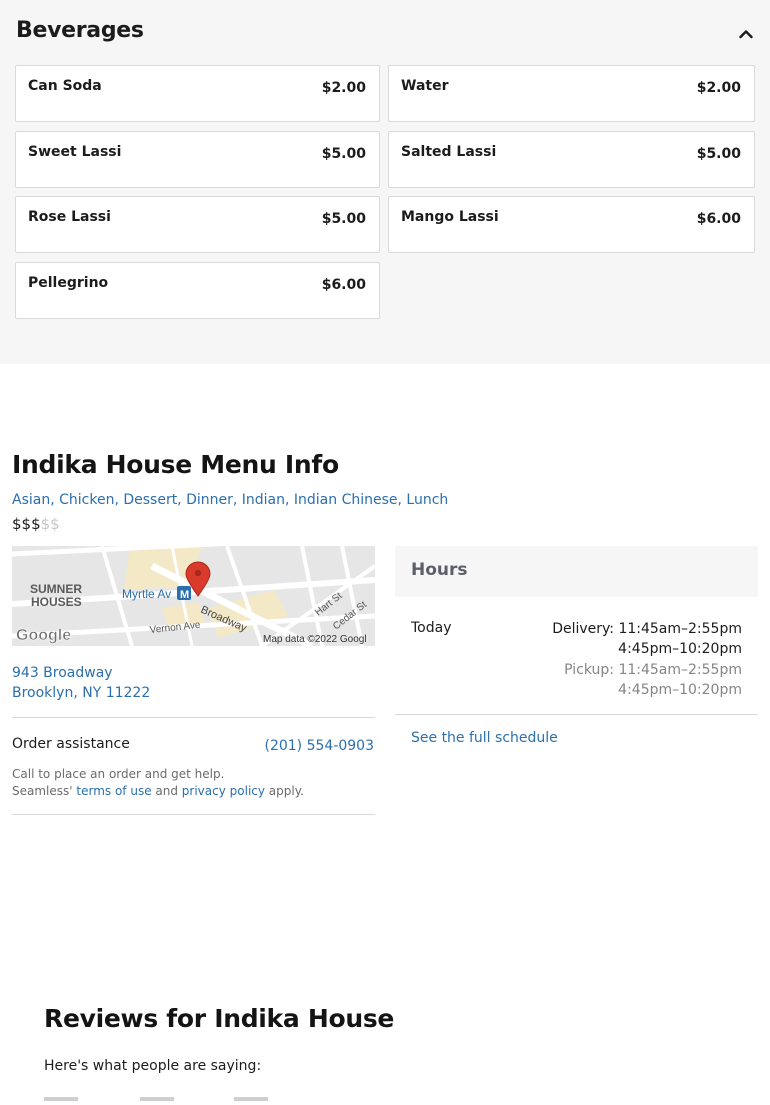 Image resolution: width=770 pixels, height=1105 pixels. I want to click on delivery-hours-evening: 4:45pm–10:20pm, so click(680, 649).